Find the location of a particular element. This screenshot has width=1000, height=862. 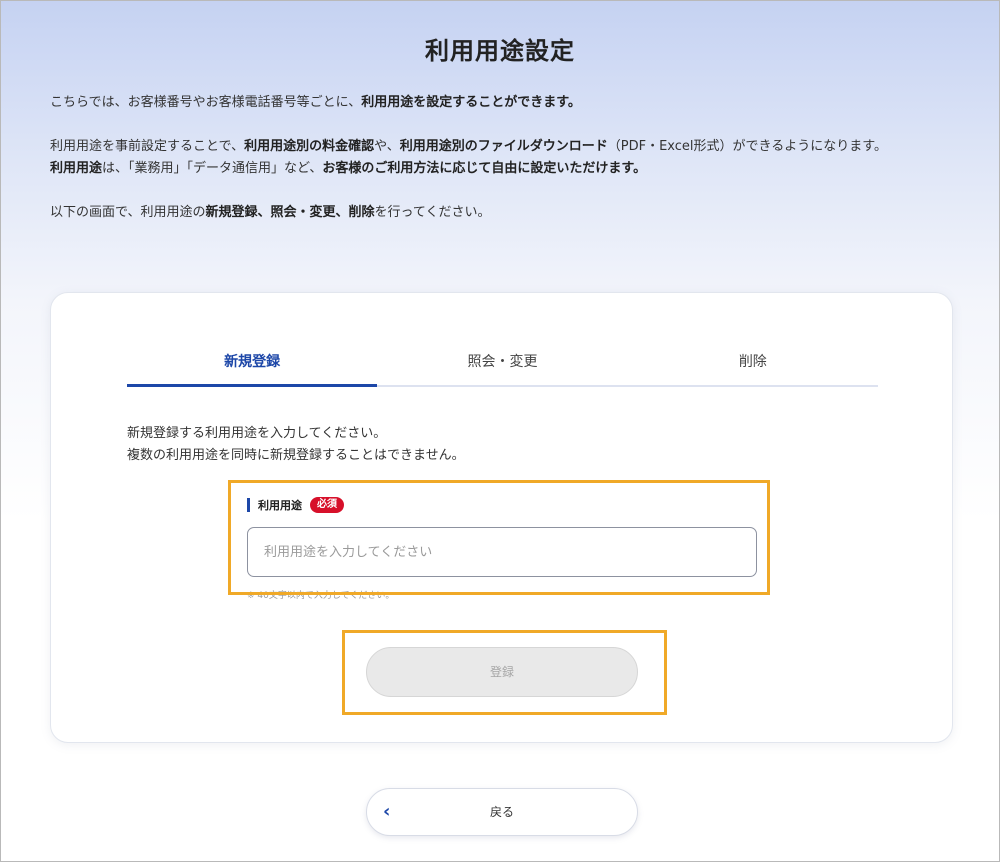

tab-new-registration: 新規登録 is located at coordinates (252, 365).